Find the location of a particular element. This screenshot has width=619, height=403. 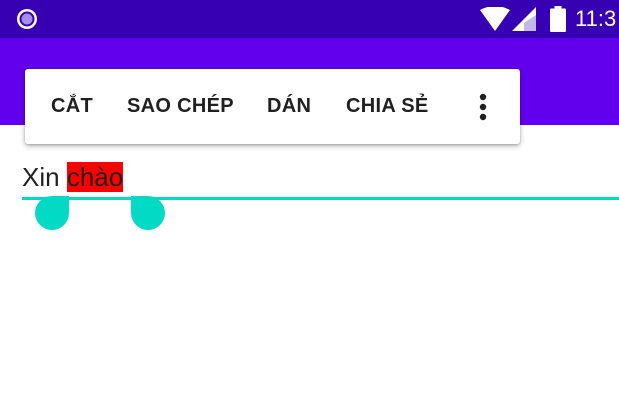

edit-text-content: Xin chào is located at coordinates (73, 177).